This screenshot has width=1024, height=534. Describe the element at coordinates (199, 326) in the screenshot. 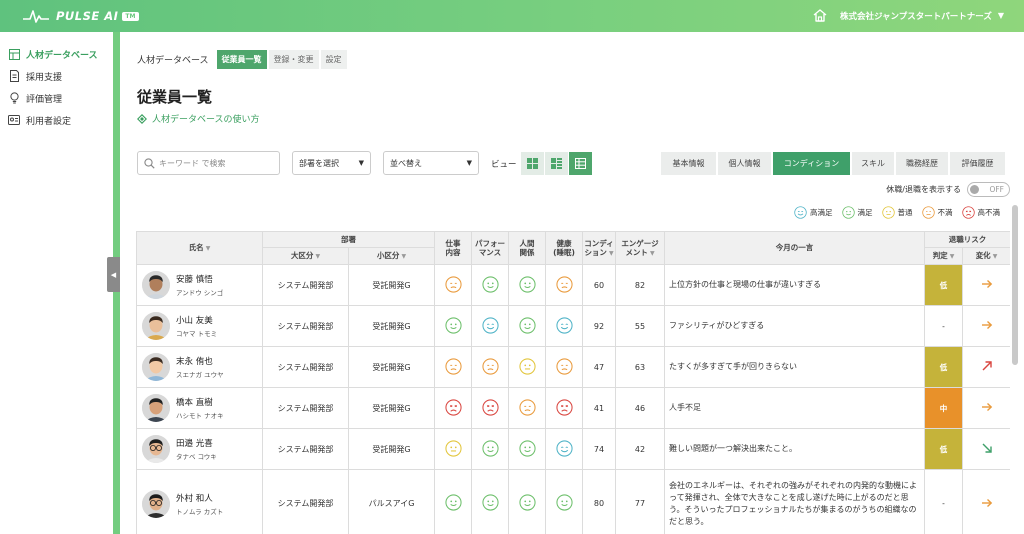

I see `name-cell: 小山 友美 コヤマ トモミ` at that location.